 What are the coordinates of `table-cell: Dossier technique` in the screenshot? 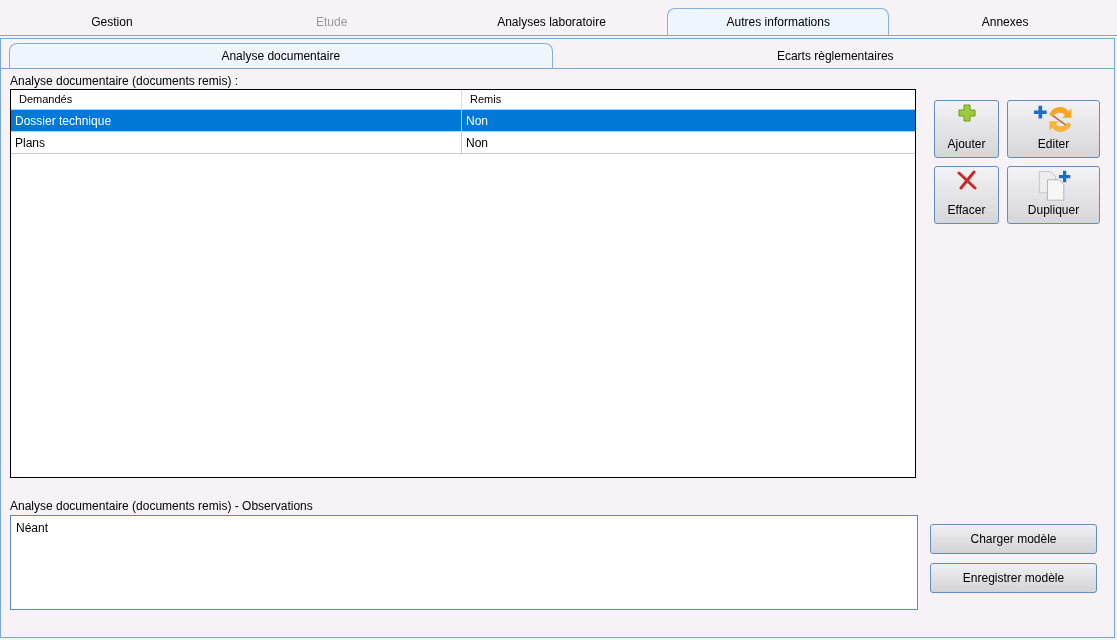 It's located at (236, 120).